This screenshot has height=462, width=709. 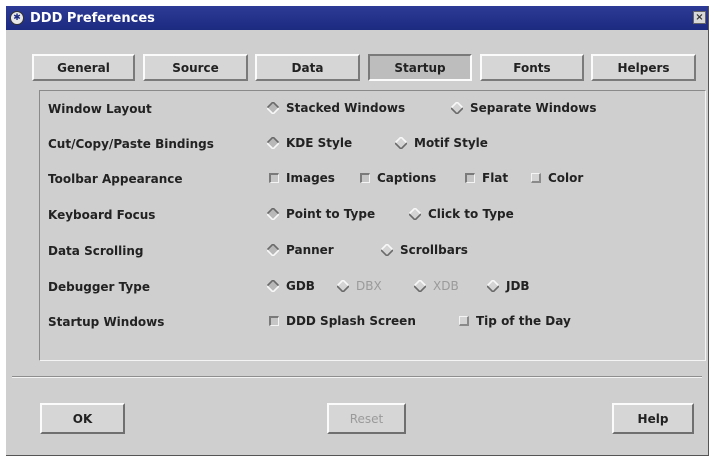 What do you see at coordinates (310, 178) in the screenshot?
I see `option-label: Images` at bounding box center [310, 178].